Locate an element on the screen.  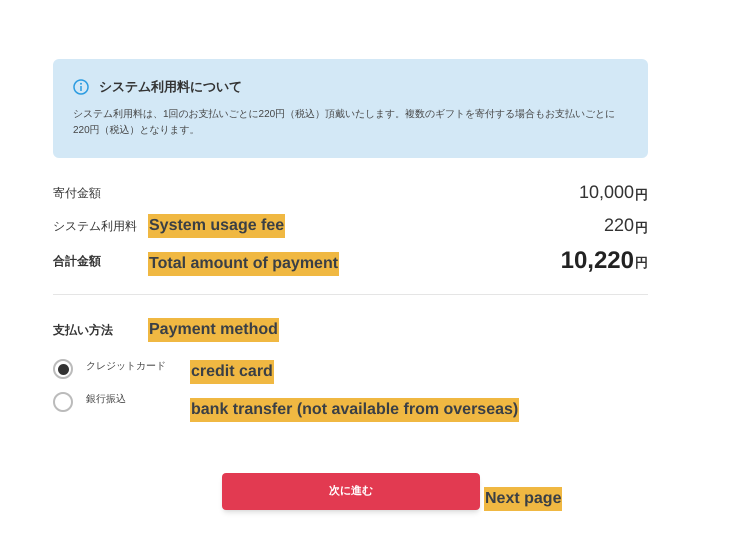
info-title: システム利用料について is located at coordinates (170, 87).